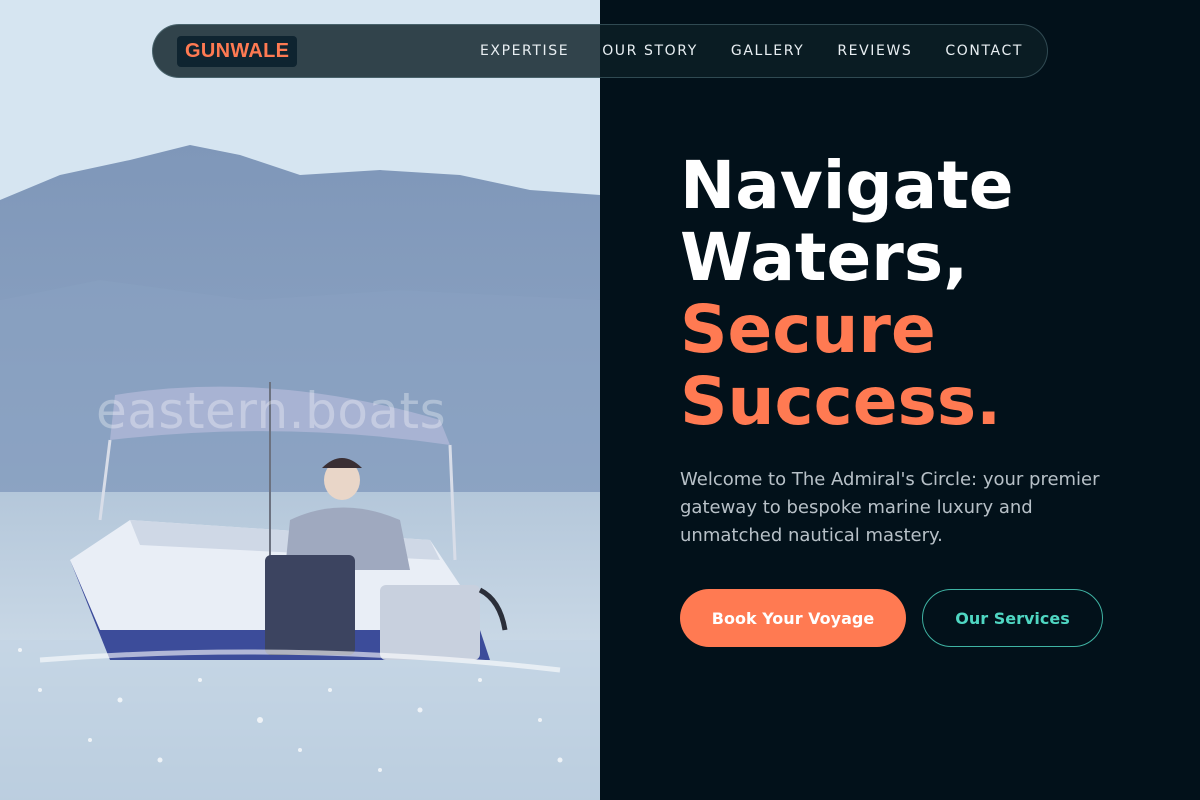 The image size is (1200, 800). What do you see at coordinates (824, 257) in the screenshot?
I see `hero-title-line-2: Waters,` at bounding box center [824, 257].